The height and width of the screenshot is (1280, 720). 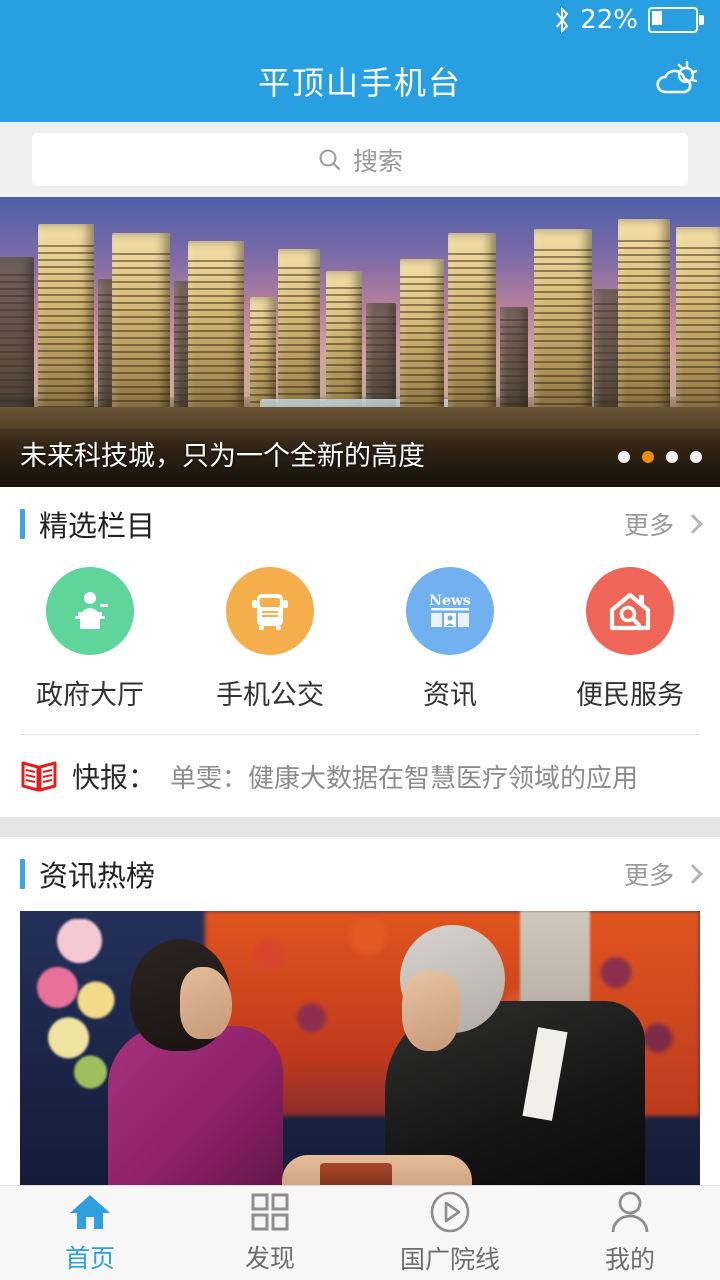 What do you see at coordinates (360, 524) in the screenshot?
I see `featured-section-header: 精选栏目 更多` at bounding box center [360, 524].